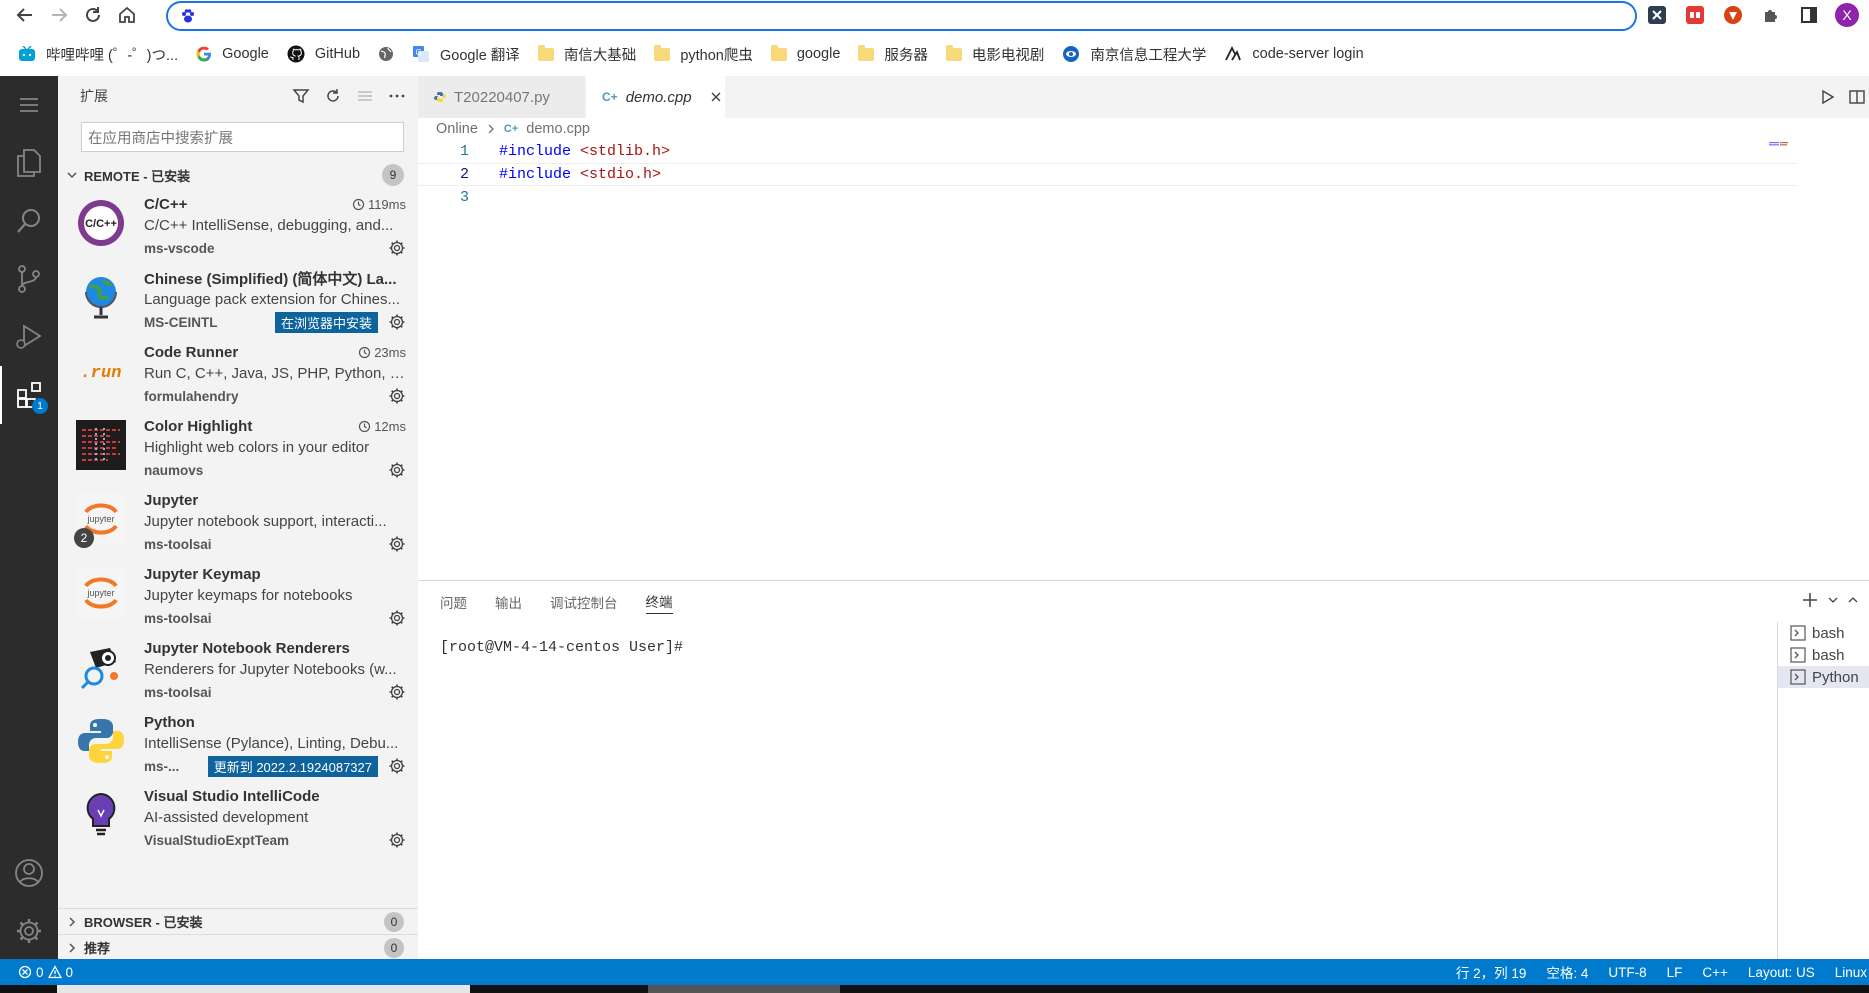 The height and width of the screenshot is (993, 1869). What do you see at coordinates (1809, 144) in the screenshot?
I see `minimap` at bounding box center [1809, 144].